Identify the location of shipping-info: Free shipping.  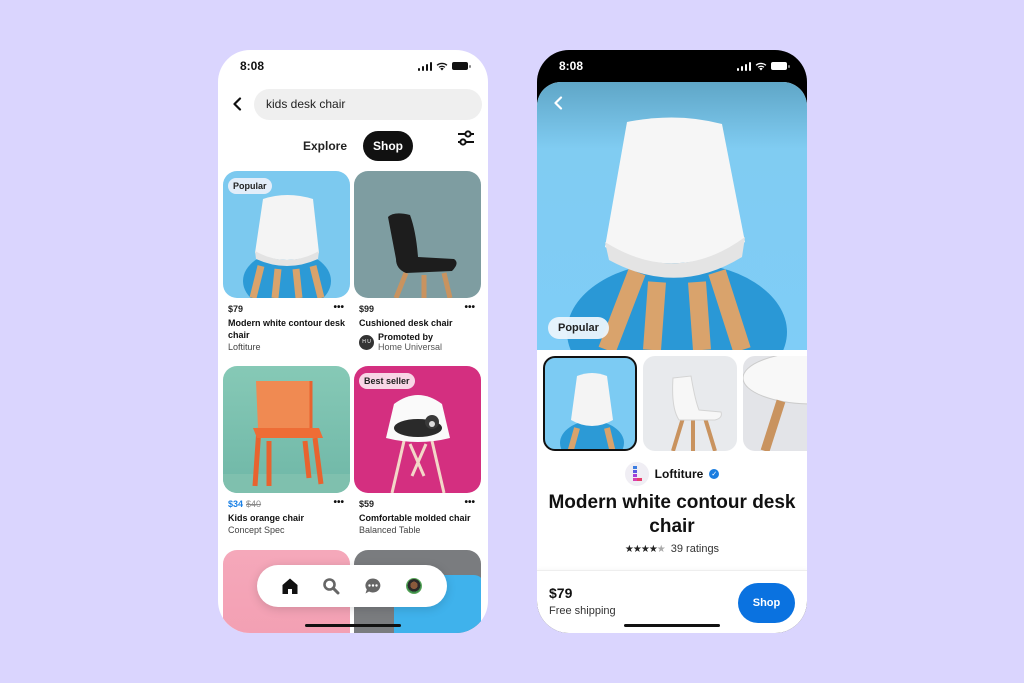
(582, 611).